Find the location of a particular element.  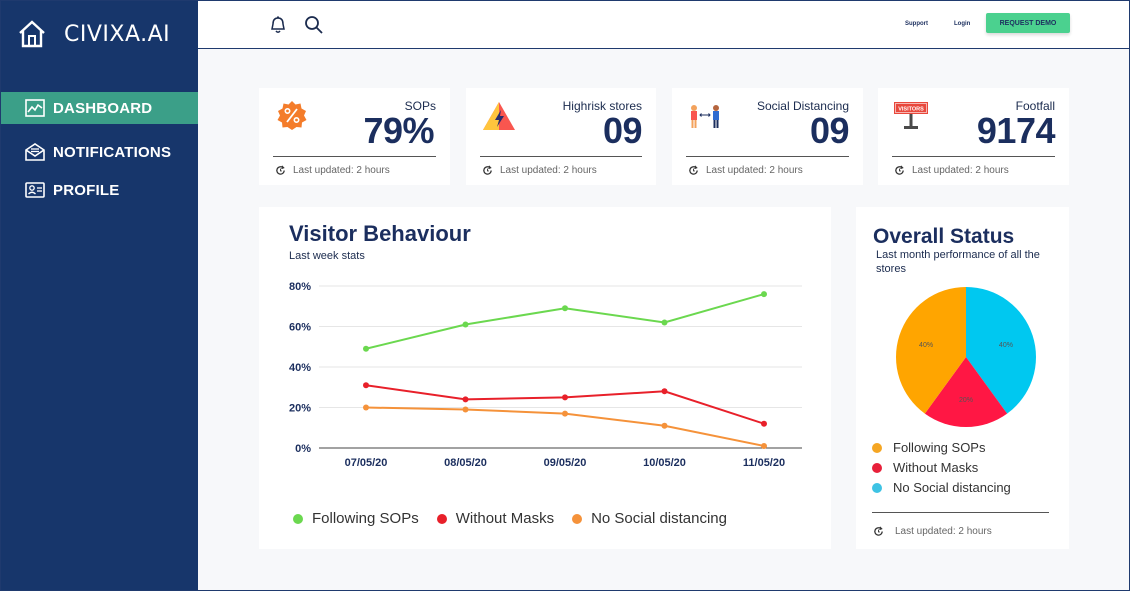

x-tick-label: 08/05/20 is located at coordinates (465, 463).